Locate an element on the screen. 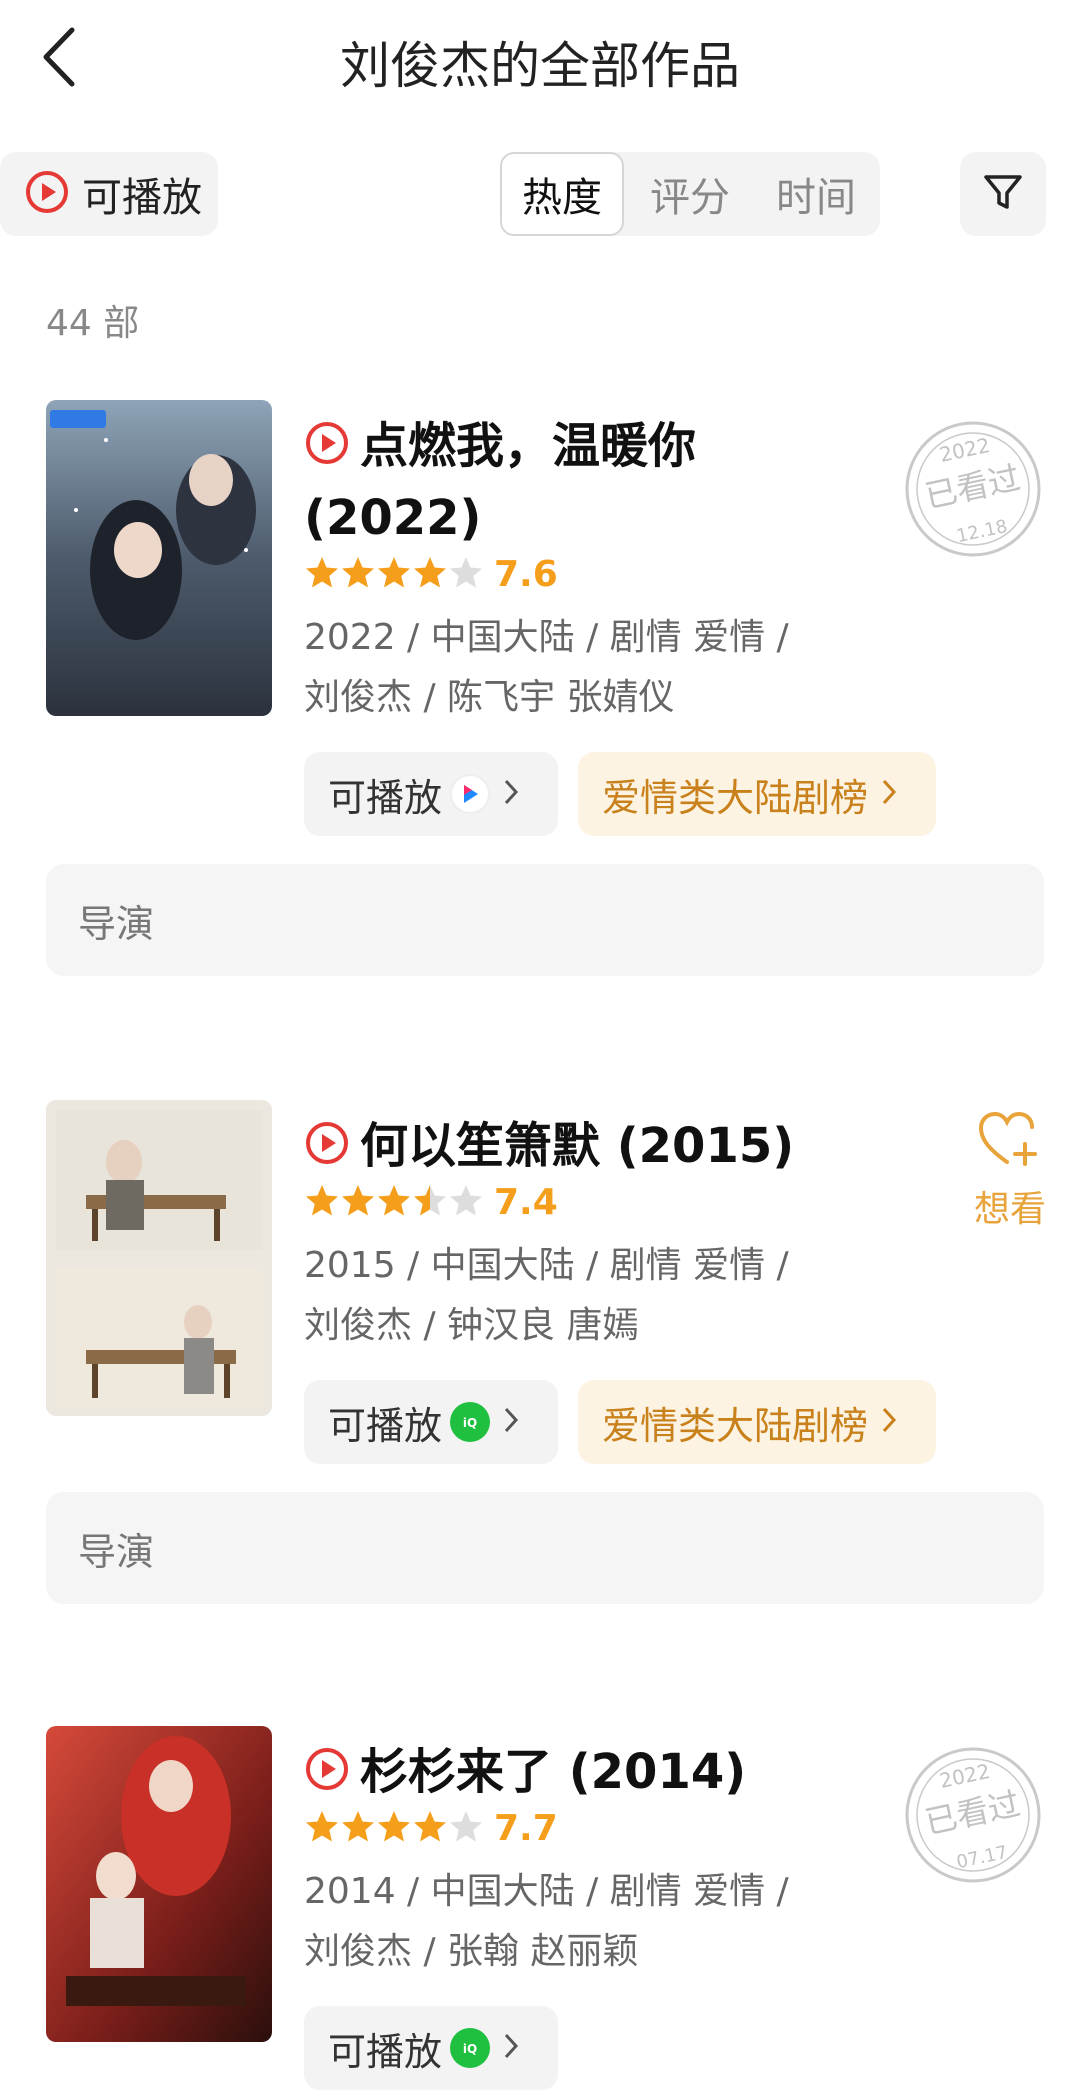  tab-sort-hot: 热度 is located at coordinates (562, 194).